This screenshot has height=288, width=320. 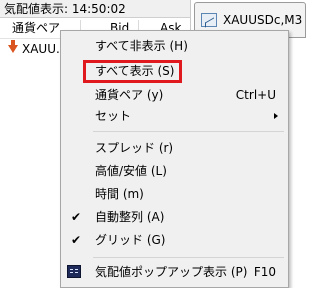 I want to click on menu-item-label: 気配値ポップアップ表示 (P), so click(x=171, y=272).